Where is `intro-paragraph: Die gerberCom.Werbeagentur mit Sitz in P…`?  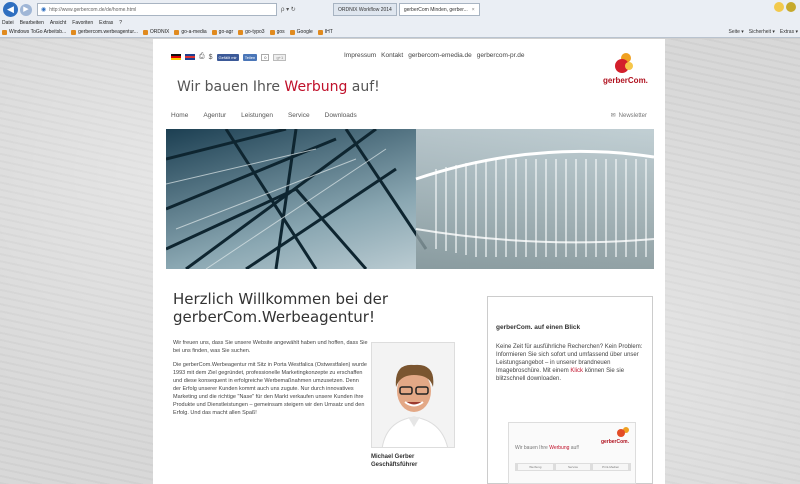 intro-paragraph: Die gerberCom.Werbeagentur mit Sitz in P… is located at coordinates (270, 389).